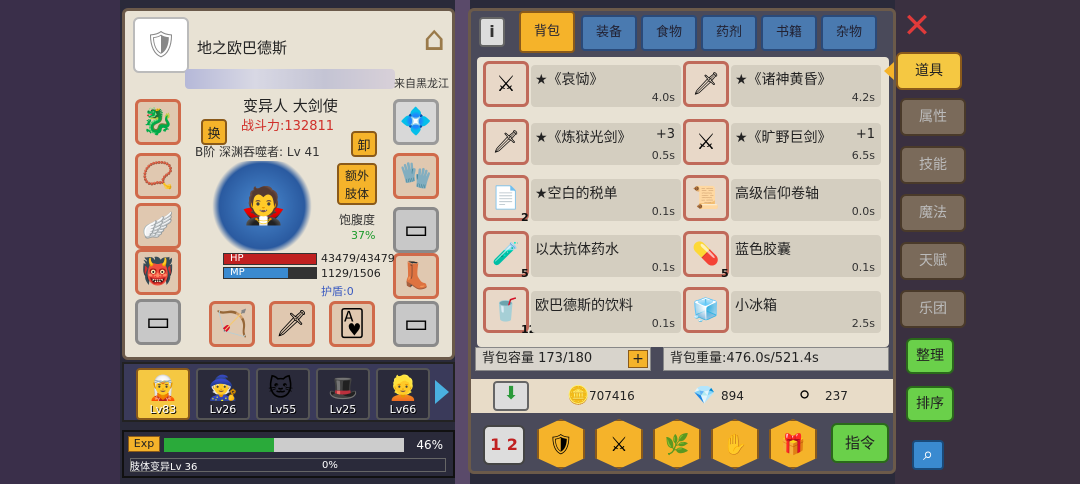  Describe the element at coordinates (364, 144) in the screenshot. I see `unequip-button: 卸` at that location.